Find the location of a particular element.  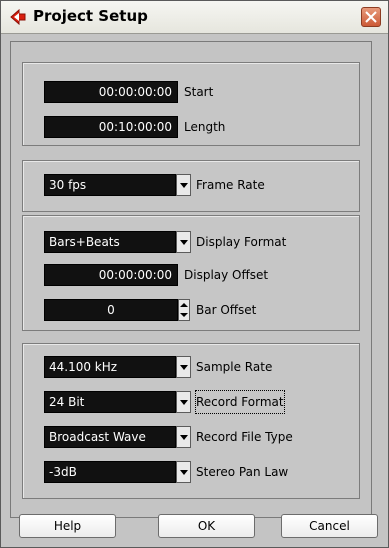

sample-rate-label: Sample Rate is located at coordinates (234, 367).